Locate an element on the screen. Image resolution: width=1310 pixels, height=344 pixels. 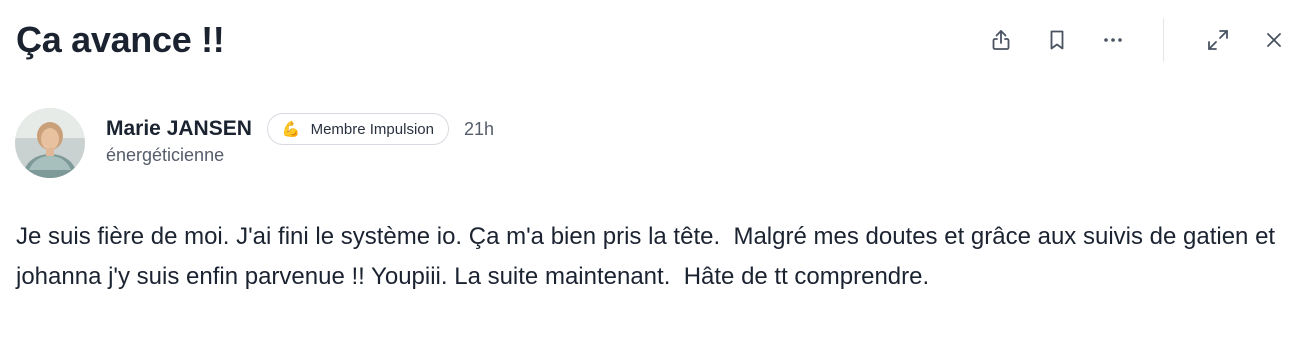
share-icon is located at coordinates (1001, 40).